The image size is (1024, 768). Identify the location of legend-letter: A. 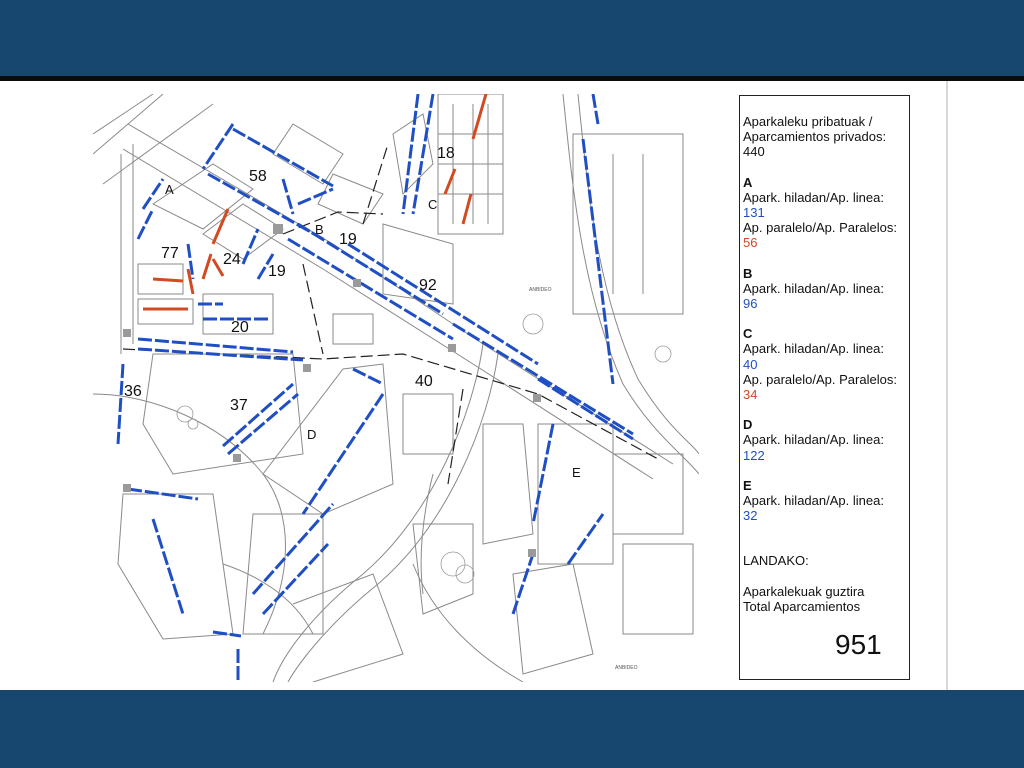
(748, 182).